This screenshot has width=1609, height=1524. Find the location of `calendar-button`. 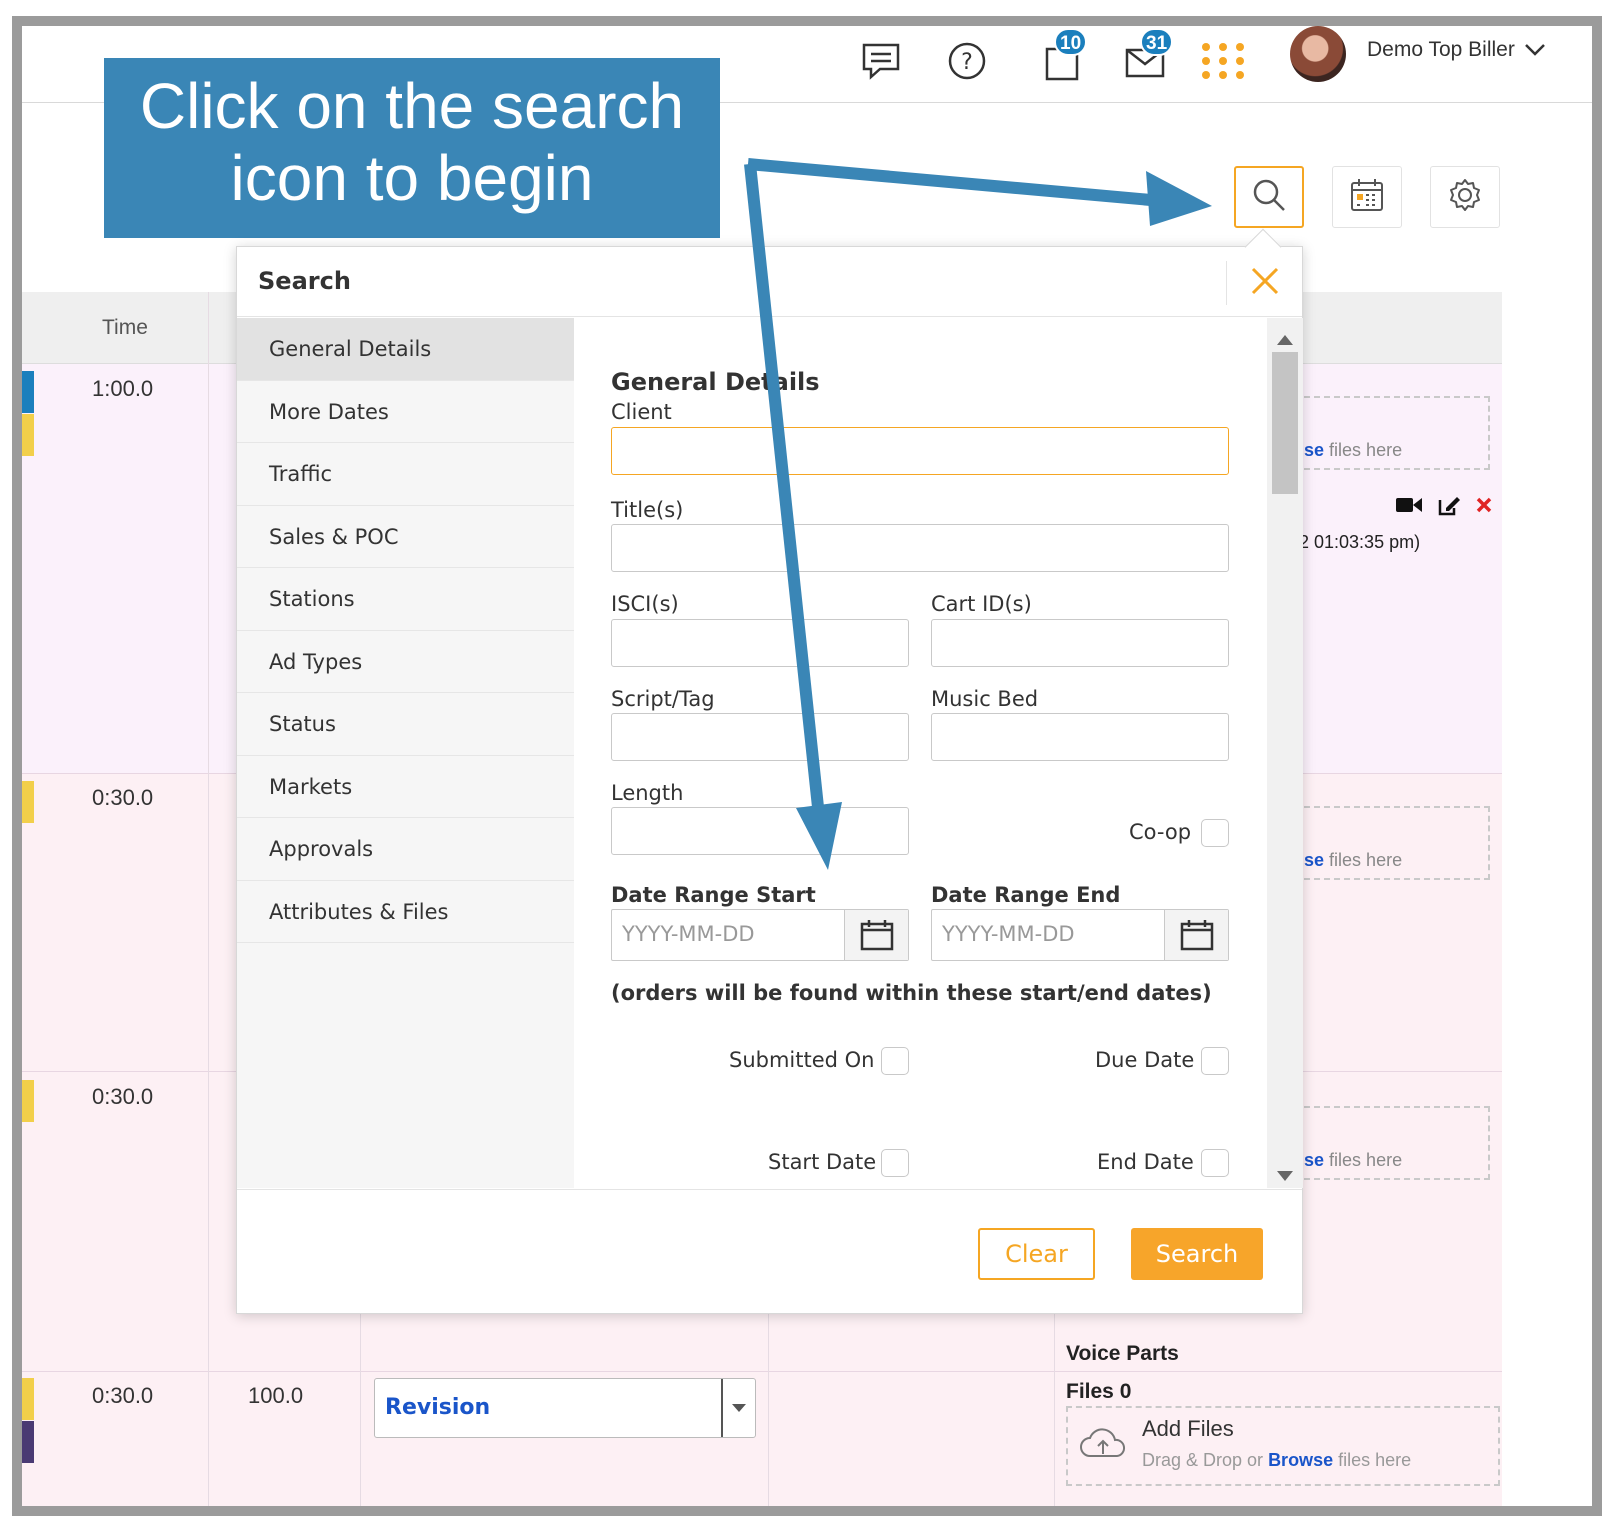

calendar-button is located at coordinates (1367, 197).